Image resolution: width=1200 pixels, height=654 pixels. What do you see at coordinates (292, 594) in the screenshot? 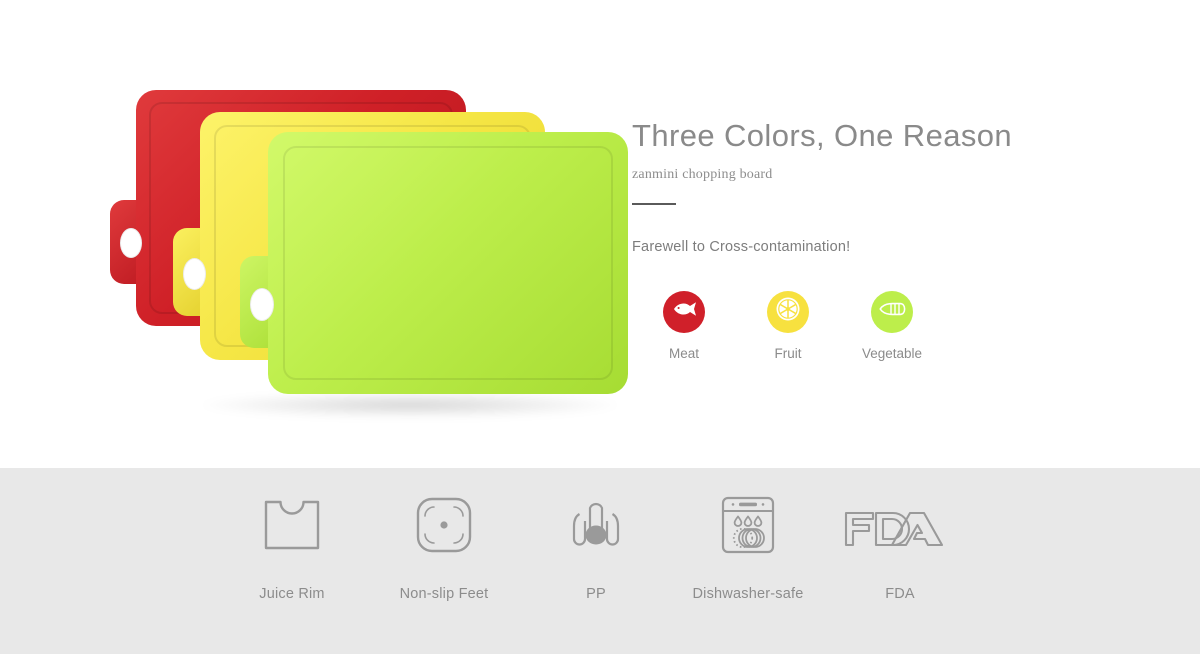
I see `feature-juice-rim-label: Juice Rim` at bounding box center [292, 594].